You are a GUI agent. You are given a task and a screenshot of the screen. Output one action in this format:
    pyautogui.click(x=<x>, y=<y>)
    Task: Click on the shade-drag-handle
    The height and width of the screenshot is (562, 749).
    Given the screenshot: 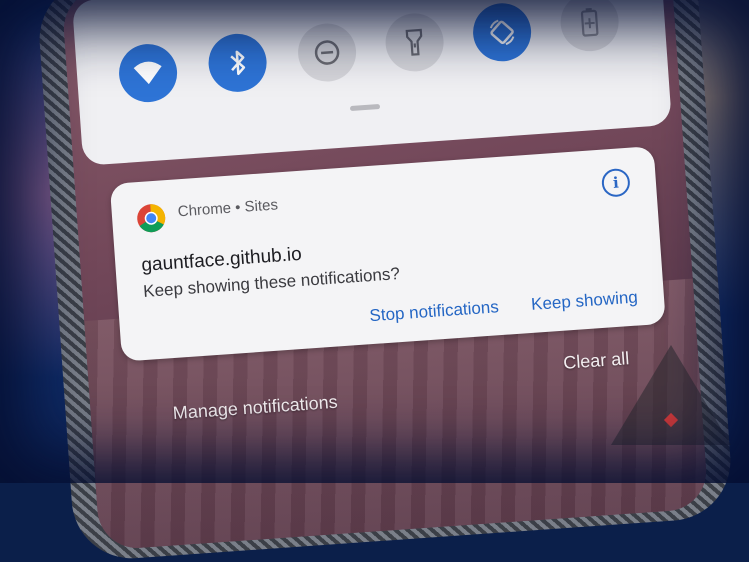 What is the action you would take?
    pyautogui.click(x=365, y=107)
    